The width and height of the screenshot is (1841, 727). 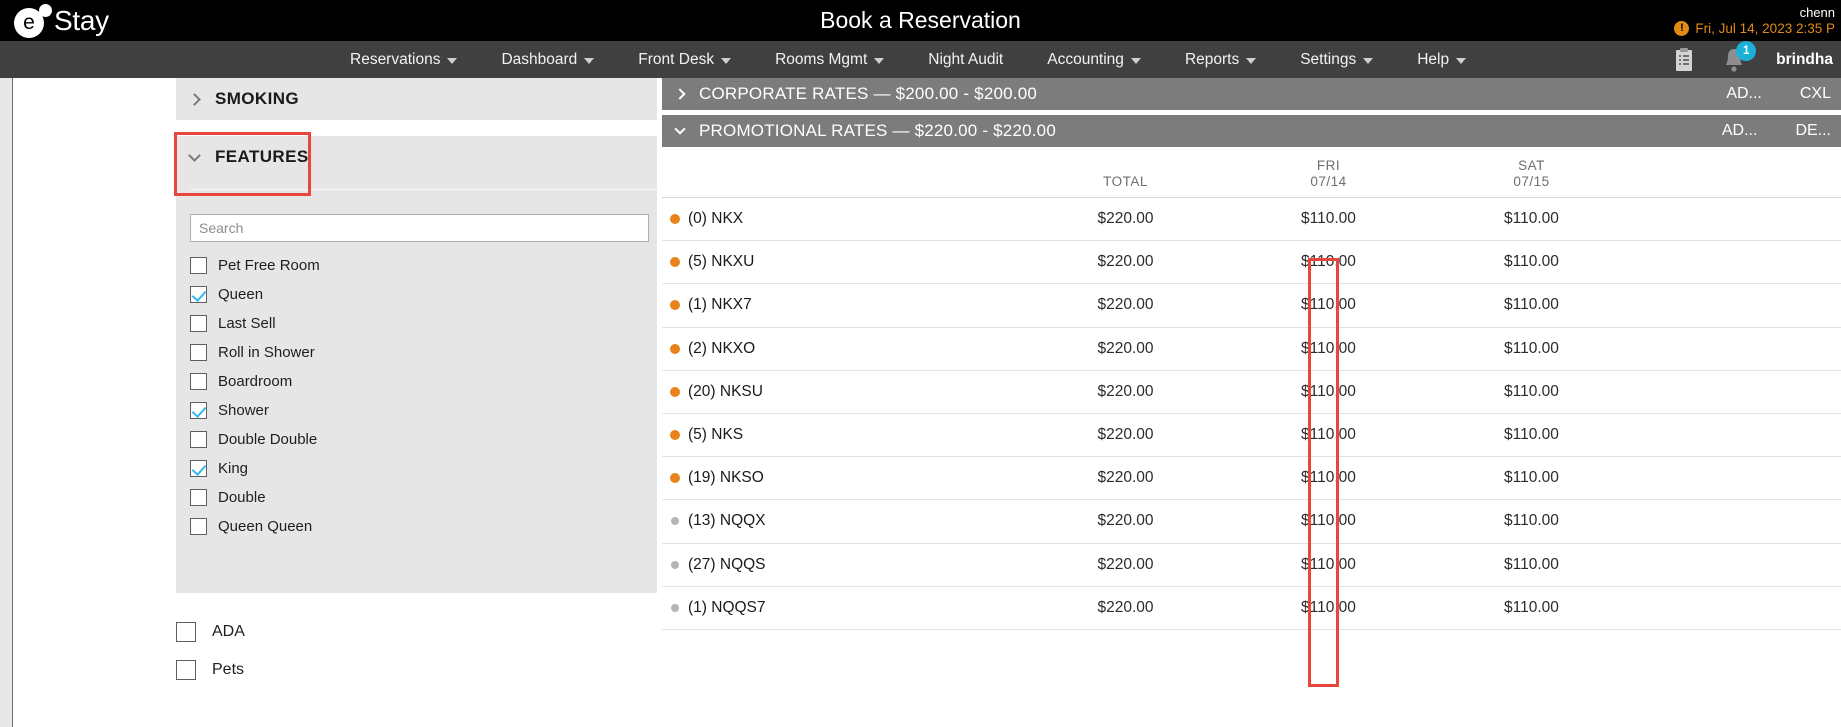 What do you see at coordinates (376, 632) in the screenshot?
I see `filter-ada: ADA` at bounding box center [376, 632].